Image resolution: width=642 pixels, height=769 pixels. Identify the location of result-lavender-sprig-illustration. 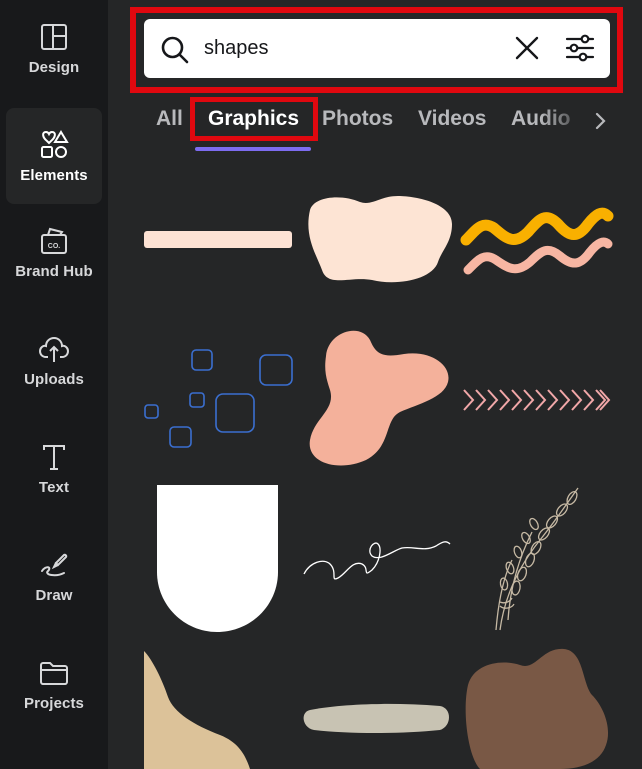
(538, 560).